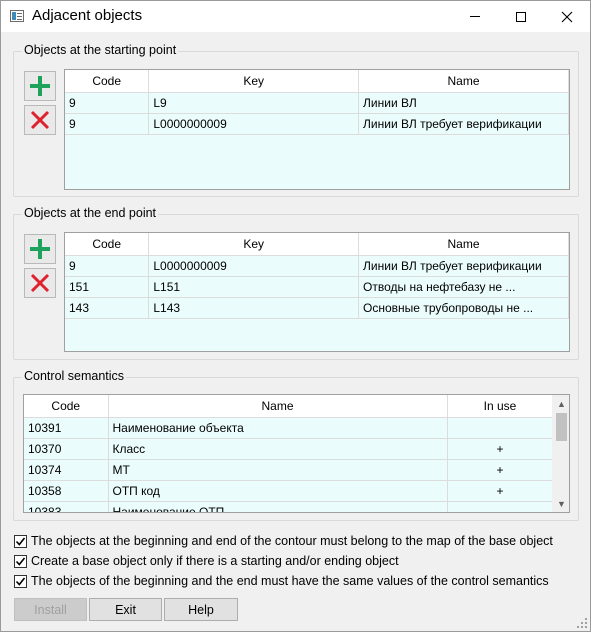 This screenshot has height=632, width=591. What do you see at coordinates (582, 623) in the screenshot?
I see `resize-grip-icon` at bounding box center [582, 623].